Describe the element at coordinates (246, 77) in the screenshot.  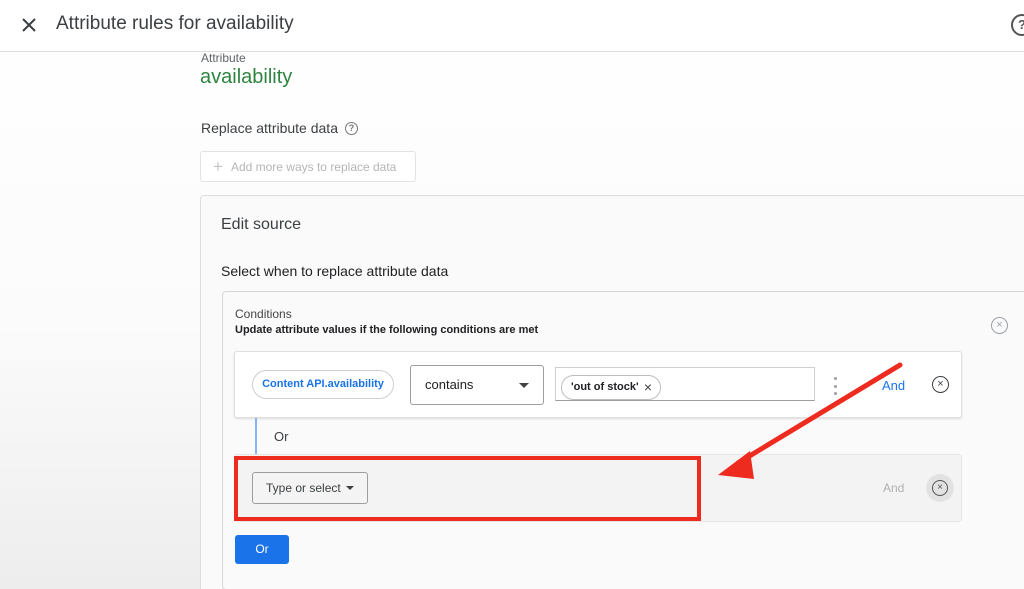
I see `attribute-value: availability` at that location.